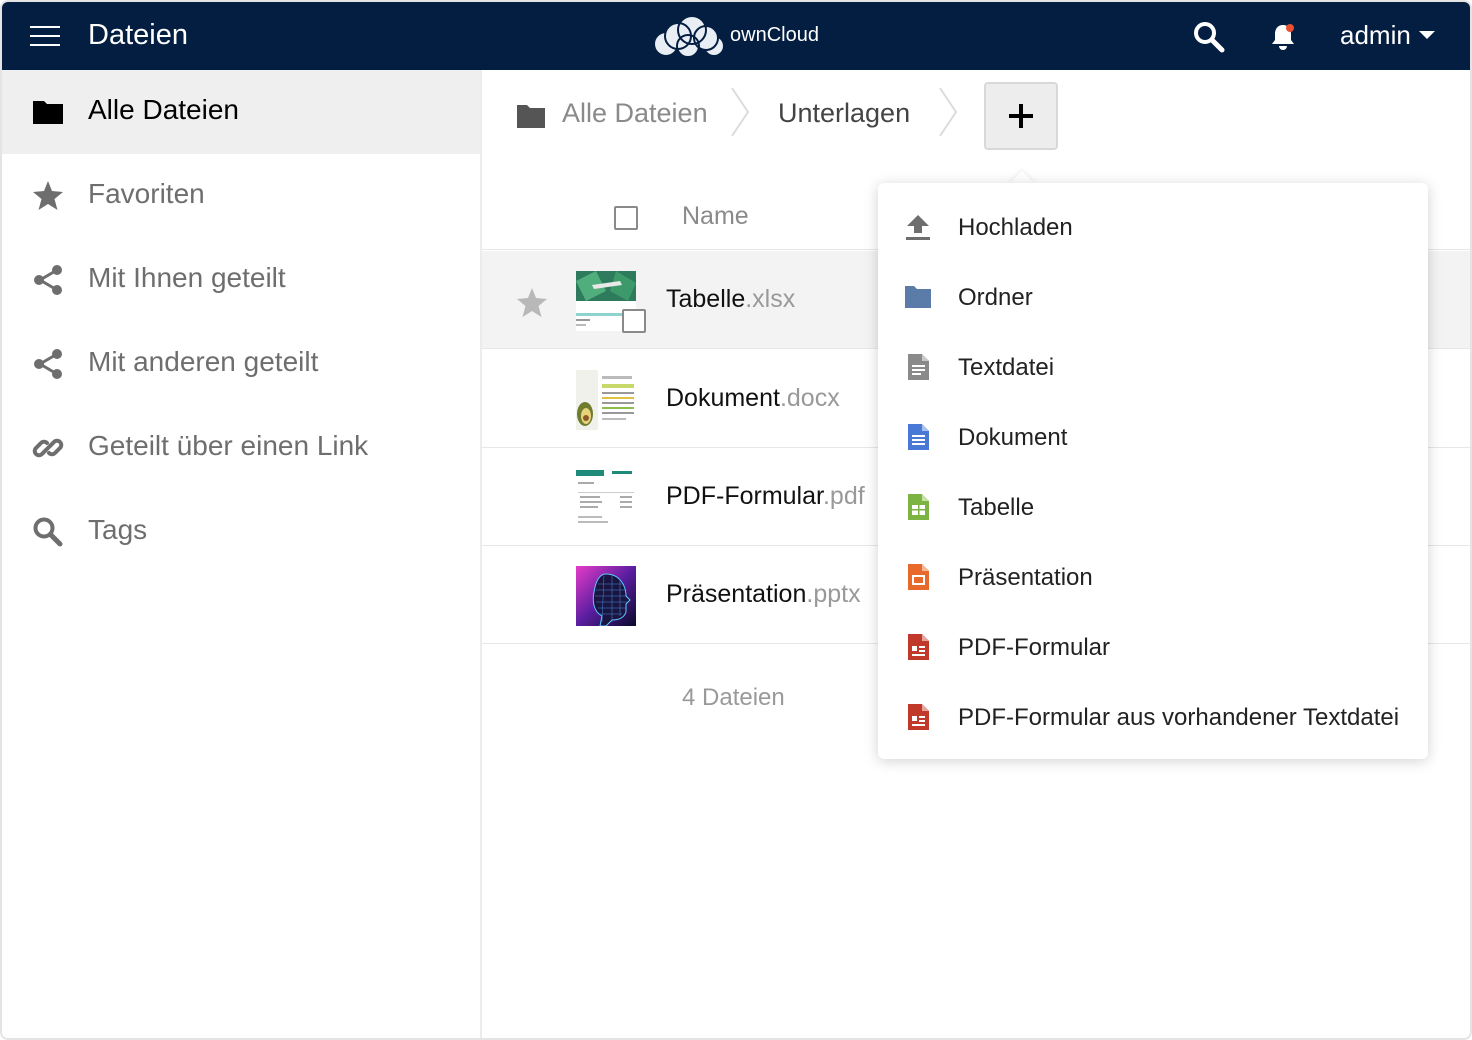  I want to click on menu-item-label: Präsentation, so click(1025, 577).